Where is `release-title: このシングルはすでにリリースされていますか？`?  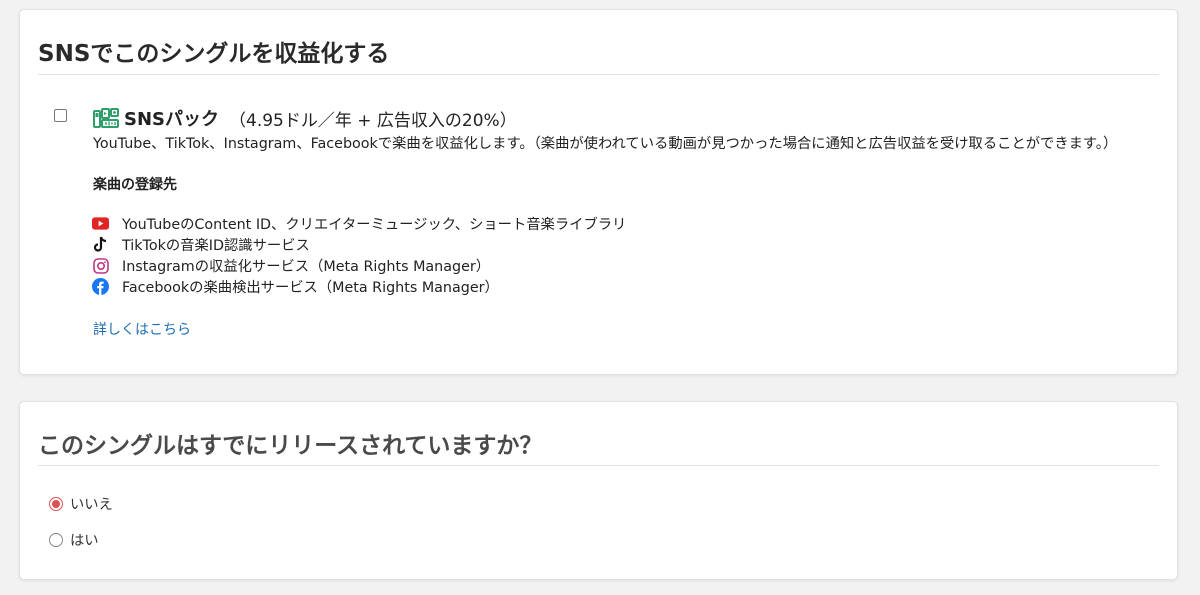 release-title: このシングルはすでにリリースされていますか？ is located at coordinates (290, 446).